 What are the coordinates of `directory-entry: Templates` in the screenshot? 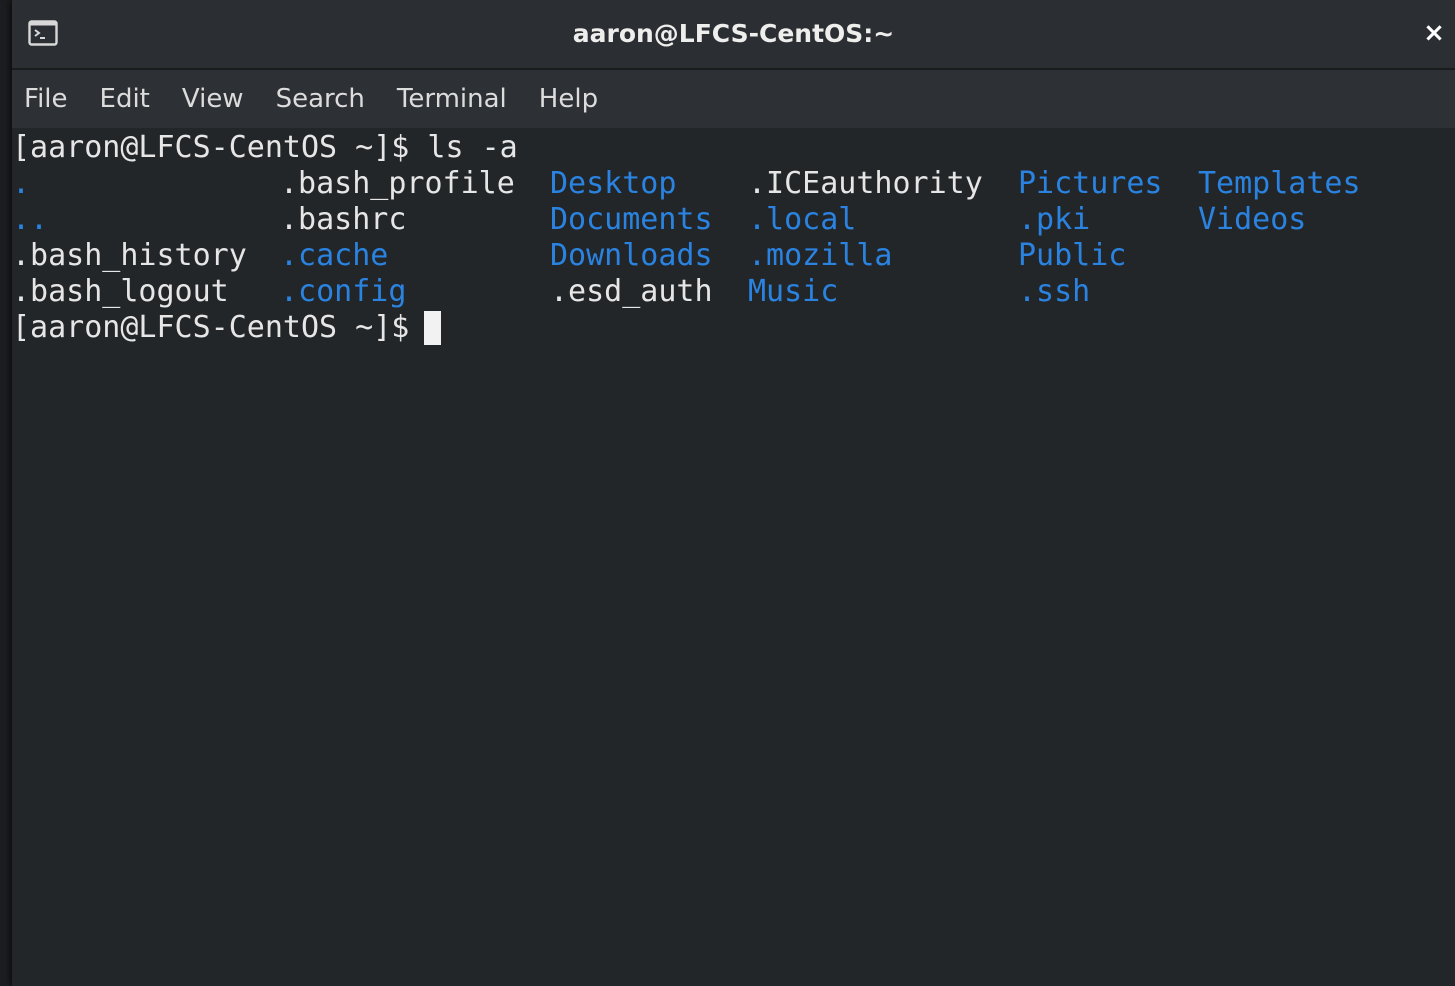 It's located at (1279, 183).